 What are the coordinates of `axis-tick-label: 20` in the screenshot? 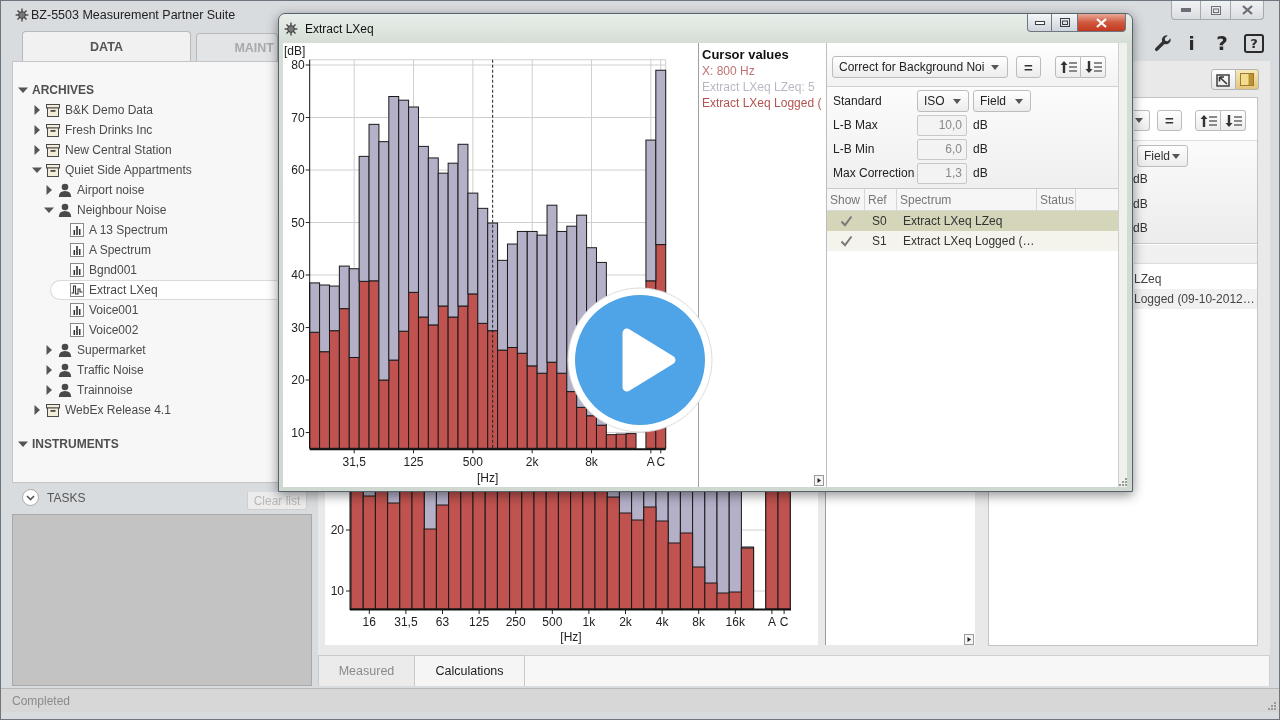 It's located at (298, 380).